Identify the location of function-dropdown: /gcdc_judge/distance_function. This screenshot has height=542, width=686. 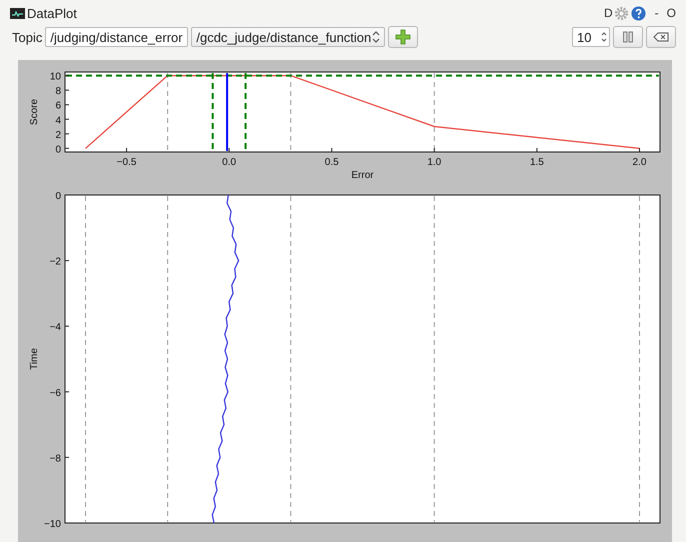
(288, 37).